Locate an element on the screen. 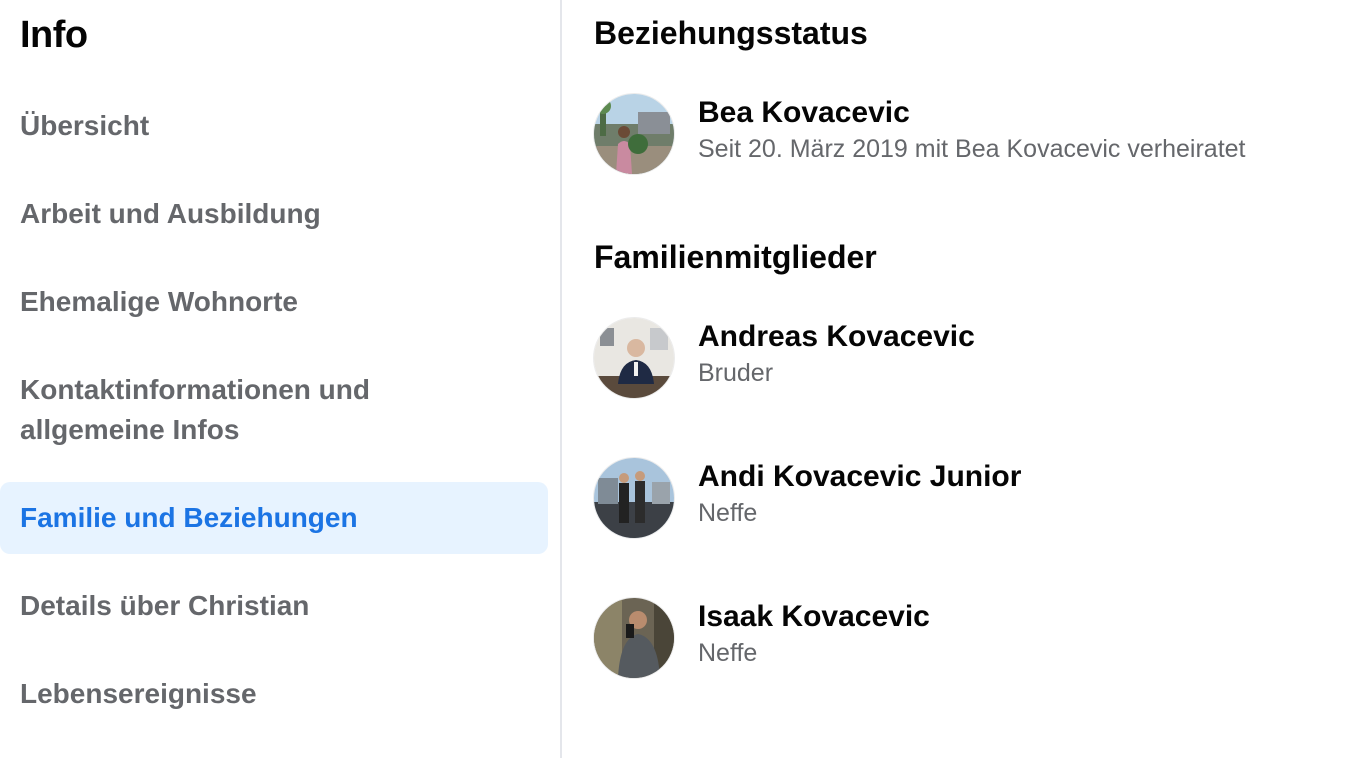 The width and height of the screenshot is (1356, 758). nav-item-label: Arbeit und Ausbildung is located at coordinates (170, 213).